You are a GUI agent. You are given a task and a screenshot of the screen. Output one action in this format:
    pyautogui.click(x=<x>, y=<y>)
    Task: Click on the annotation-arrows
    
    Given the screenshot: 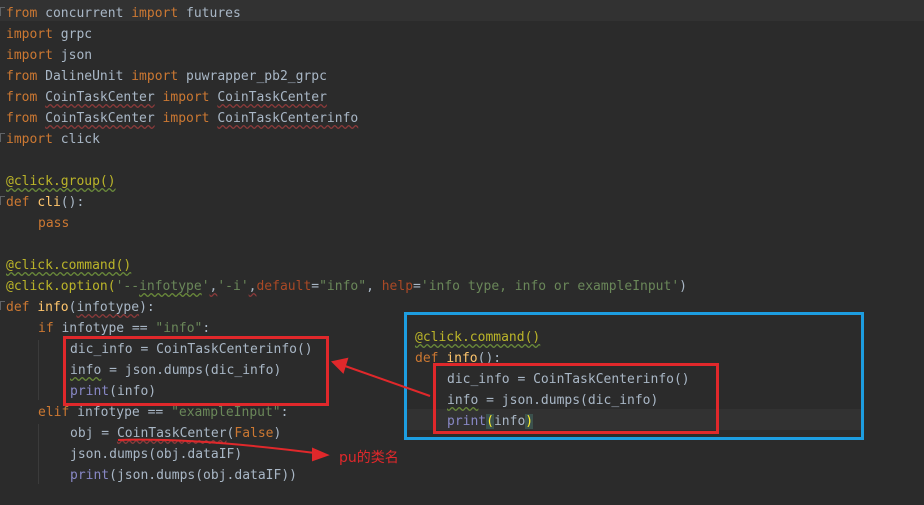 What is the action you would take?
    pyautogui.click(x=274, y=409)
    